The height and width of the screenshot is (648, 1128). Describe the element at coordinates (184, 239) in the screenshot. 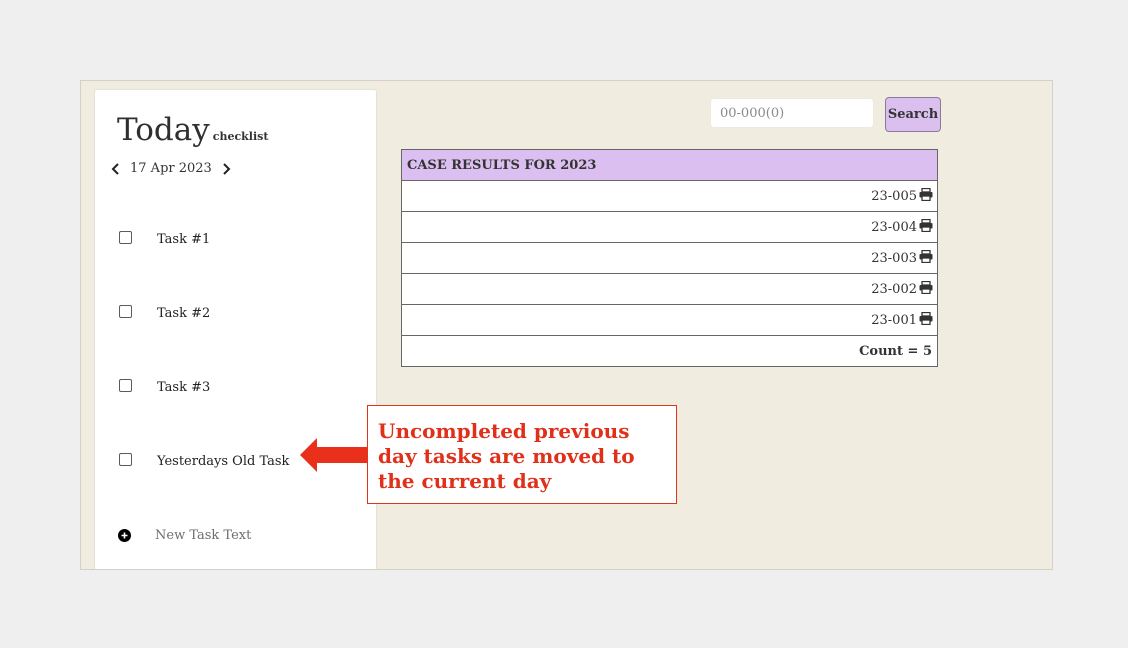

I see `task-label: Task #1` at that location.